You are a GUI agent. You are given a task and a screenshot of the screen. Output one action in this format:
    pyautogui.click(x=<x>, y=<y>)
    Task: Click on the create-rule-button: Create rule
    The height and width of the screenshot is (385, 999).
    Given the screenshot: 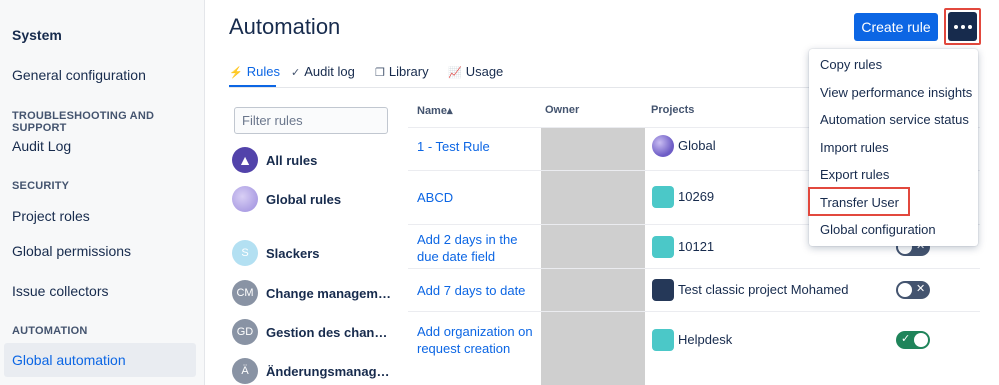 What is the action you would take?
    pyautogui.click(x=896, y=27)
    